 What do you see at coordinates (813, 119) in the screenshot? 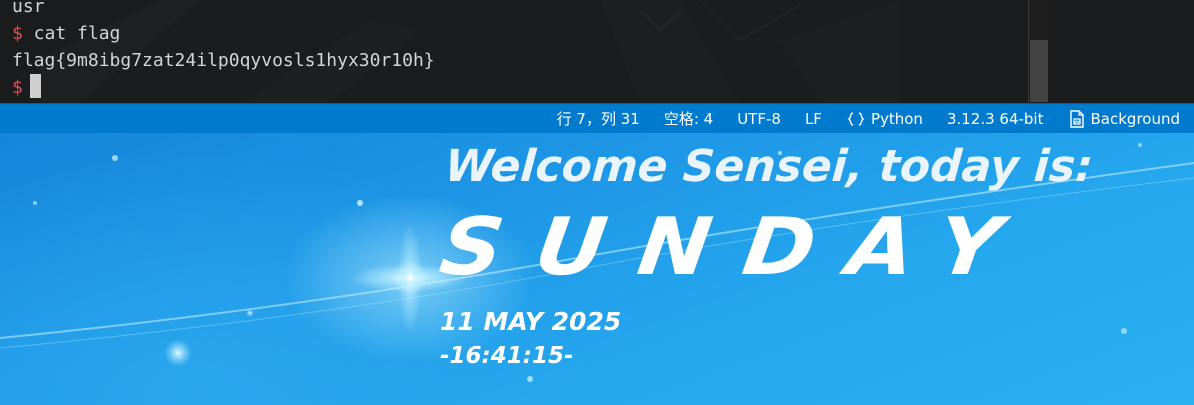
I see `status-eol: LF` at bounding box center [813, 119].